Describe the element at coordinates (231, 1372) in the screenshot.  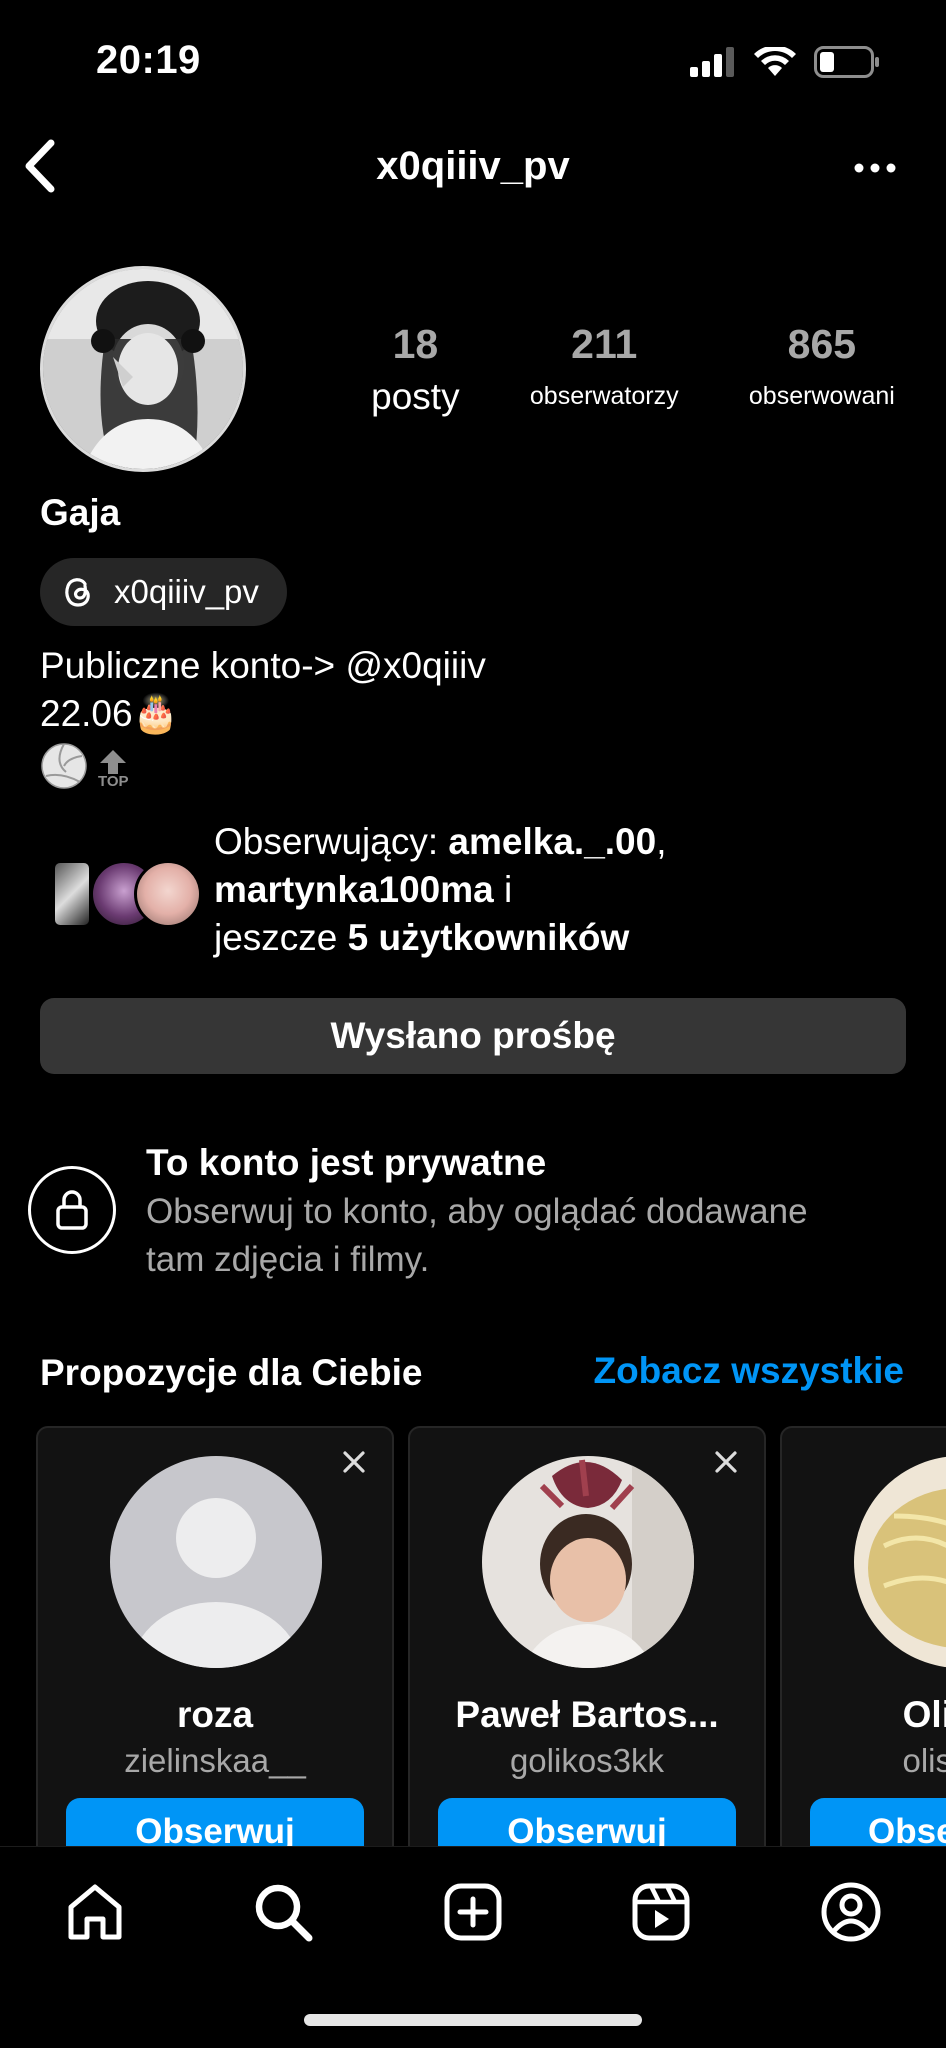
I see `suggestions-title: Propozycje dla Ciebie` at that location.